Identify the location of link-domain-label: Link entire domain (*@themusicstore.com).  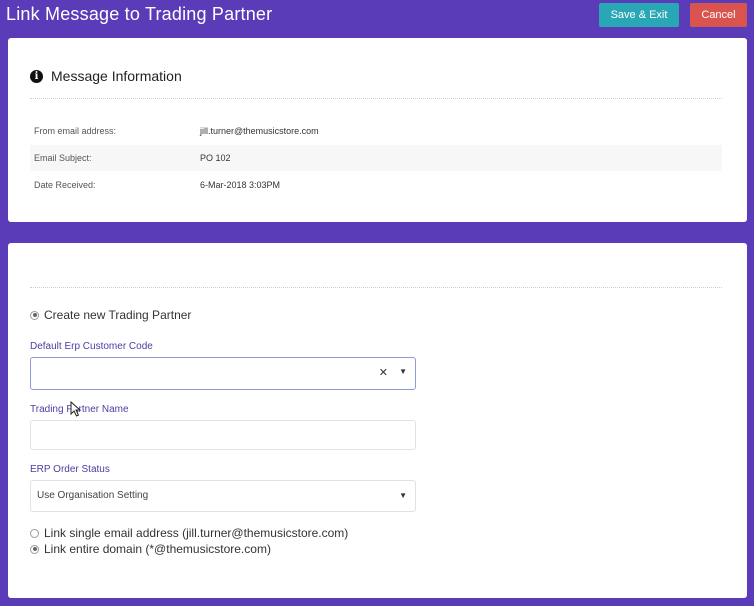
(157, 549).